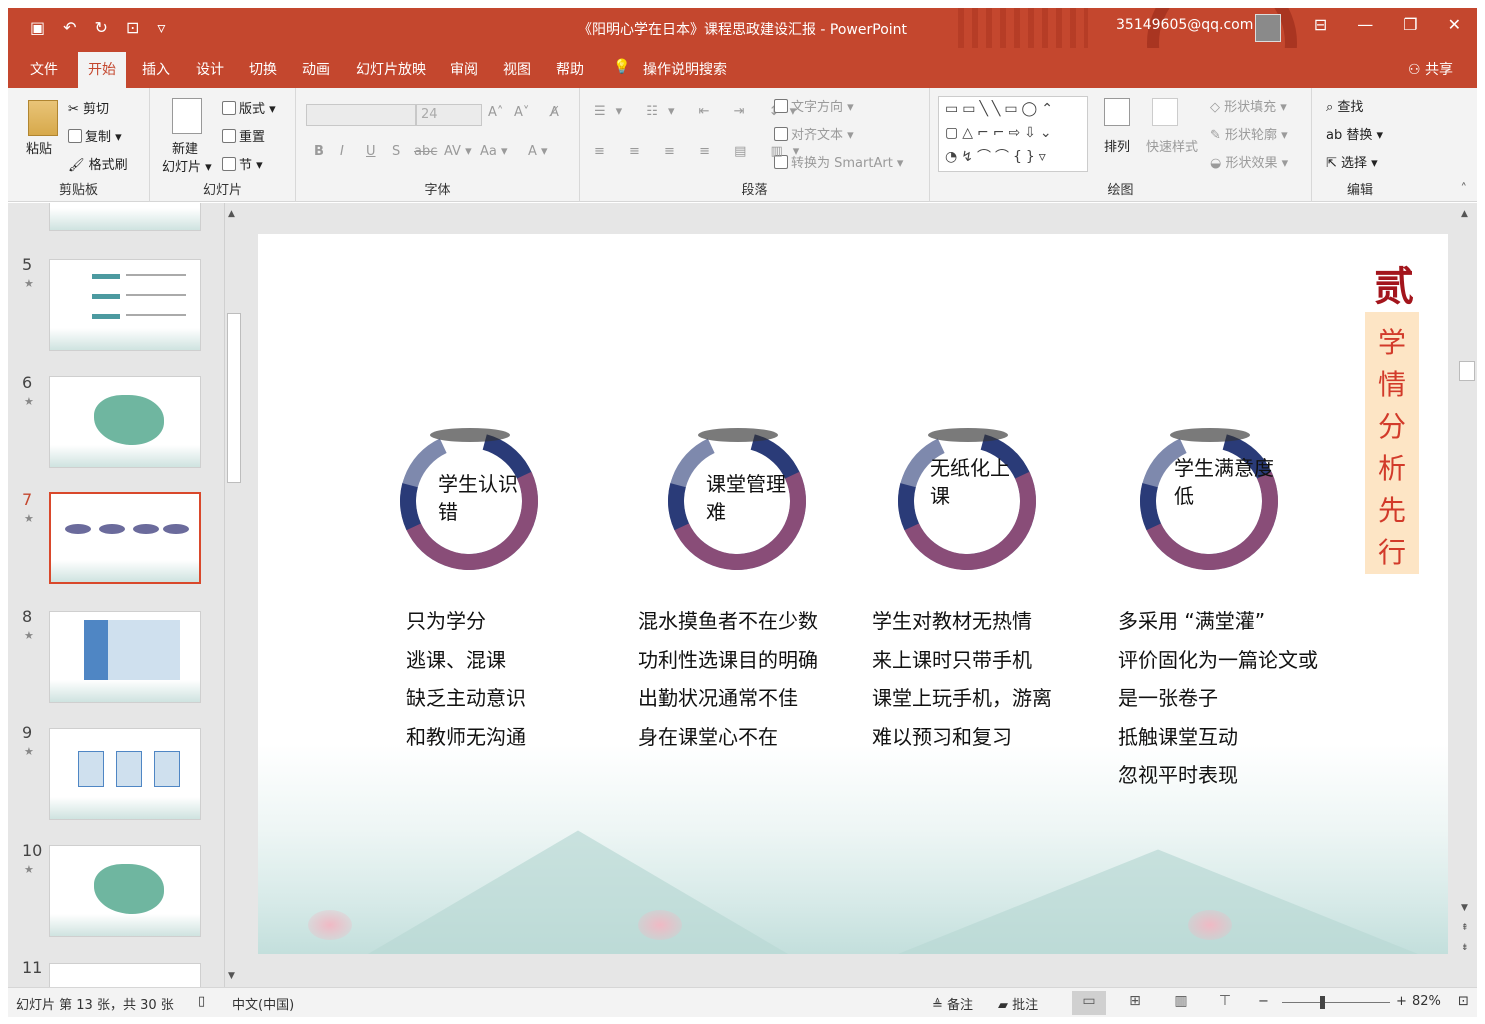  I want to click on shape-fill-button: ◇ 形状填充 ▾, so click(1248, 105).